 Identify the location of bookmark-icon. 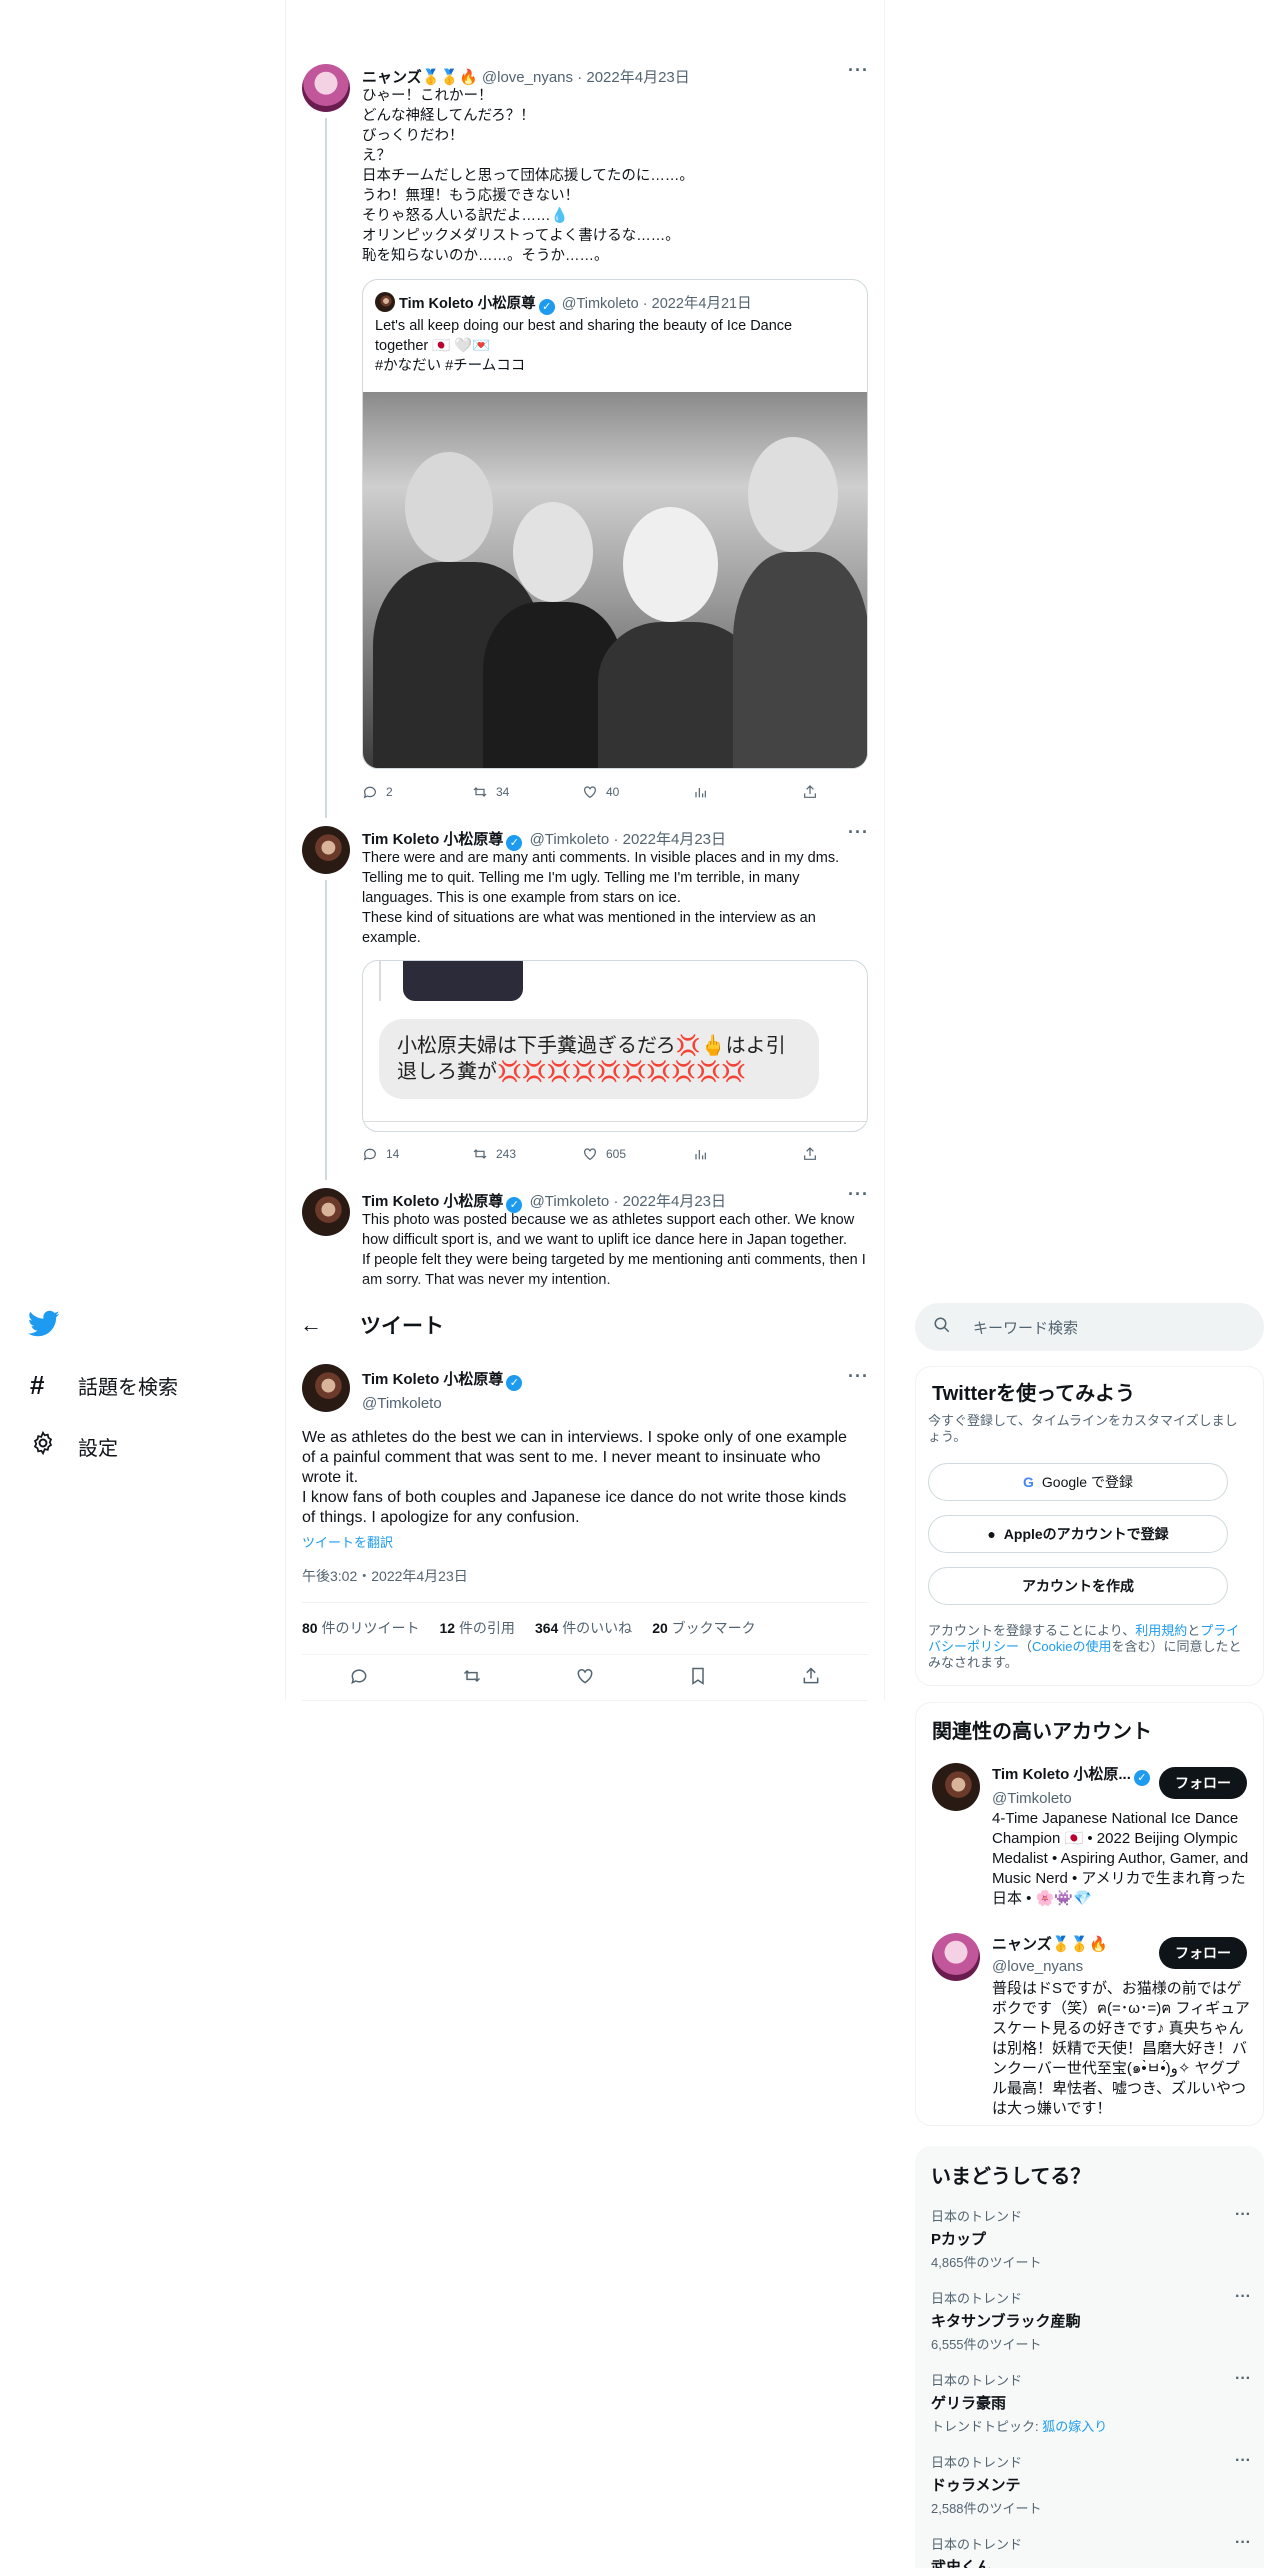
(698, 1678).